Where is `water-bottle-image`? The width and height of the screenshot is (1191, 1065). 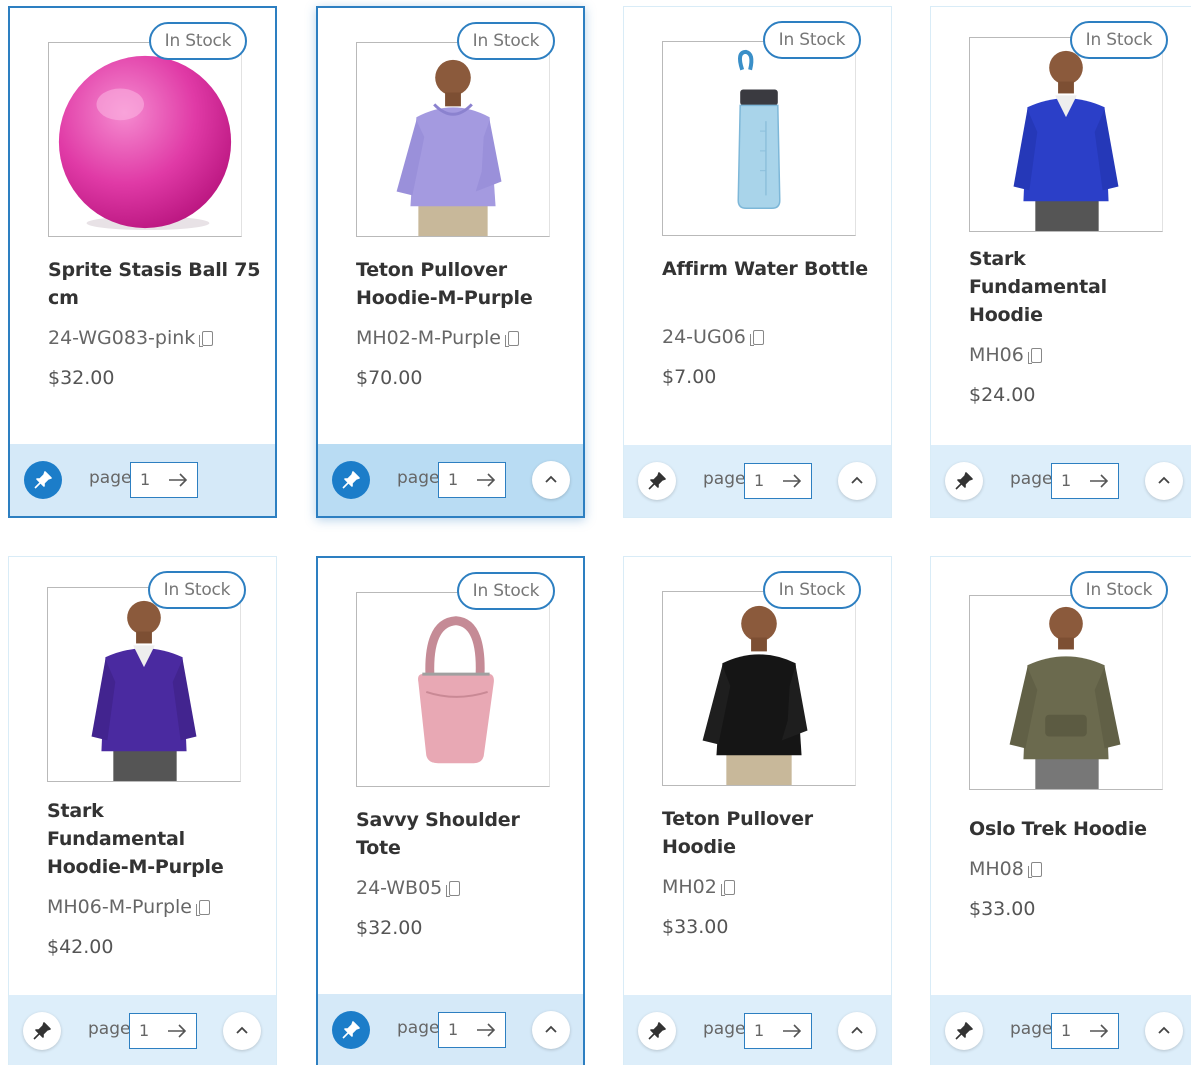 water-bottle-image is located at coordinates (759, 129).